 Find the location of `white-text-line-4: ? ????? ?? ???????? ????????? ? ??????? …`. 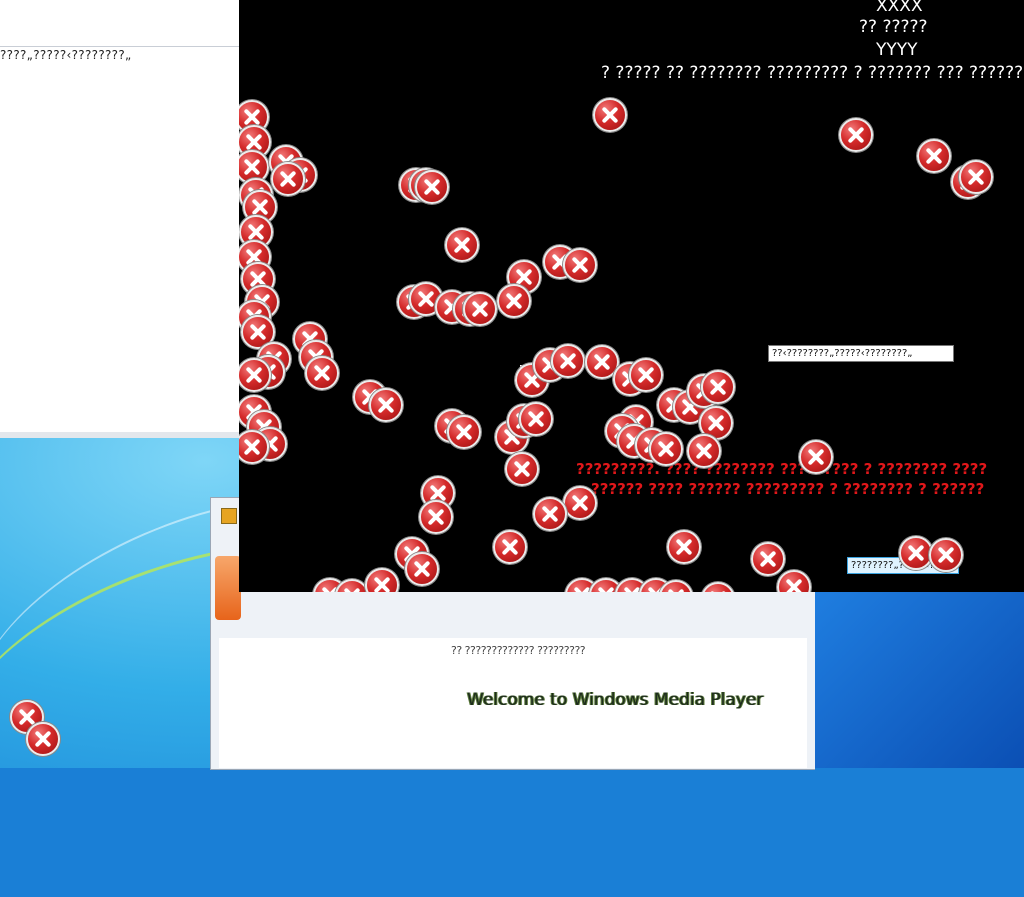

white-text-line-4: ? ????? ?? ???????? ????????? ? ??????? … is located at coordinates (812, 73).